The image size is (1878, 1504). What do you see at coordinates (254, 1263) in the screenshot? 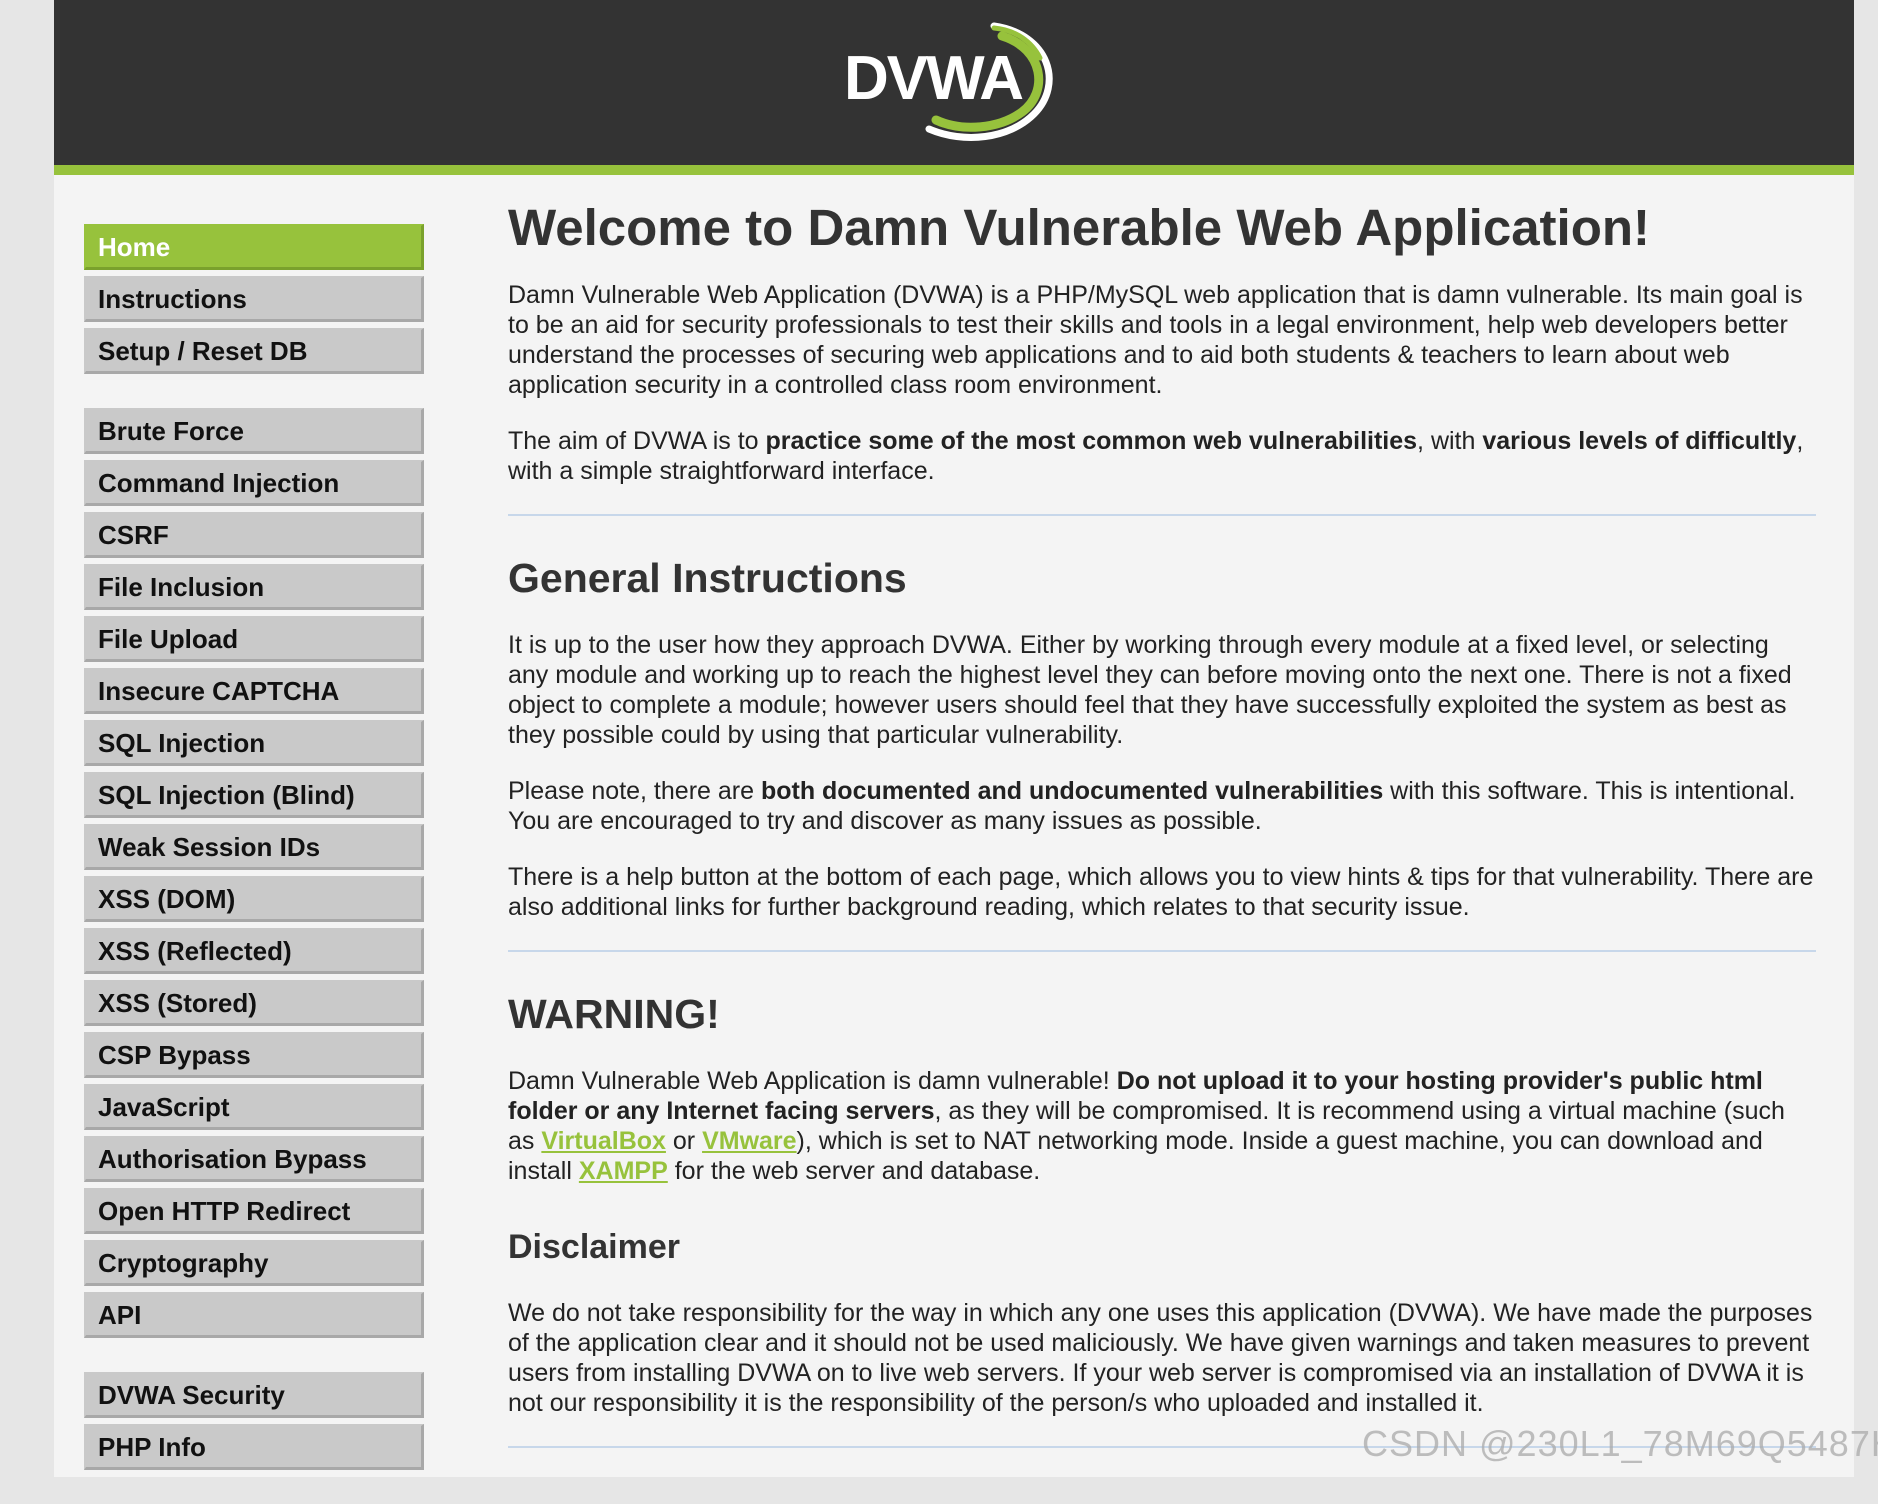
I see `menu-item-cryptography: Cryptography` at bounding box center [254, 1263].